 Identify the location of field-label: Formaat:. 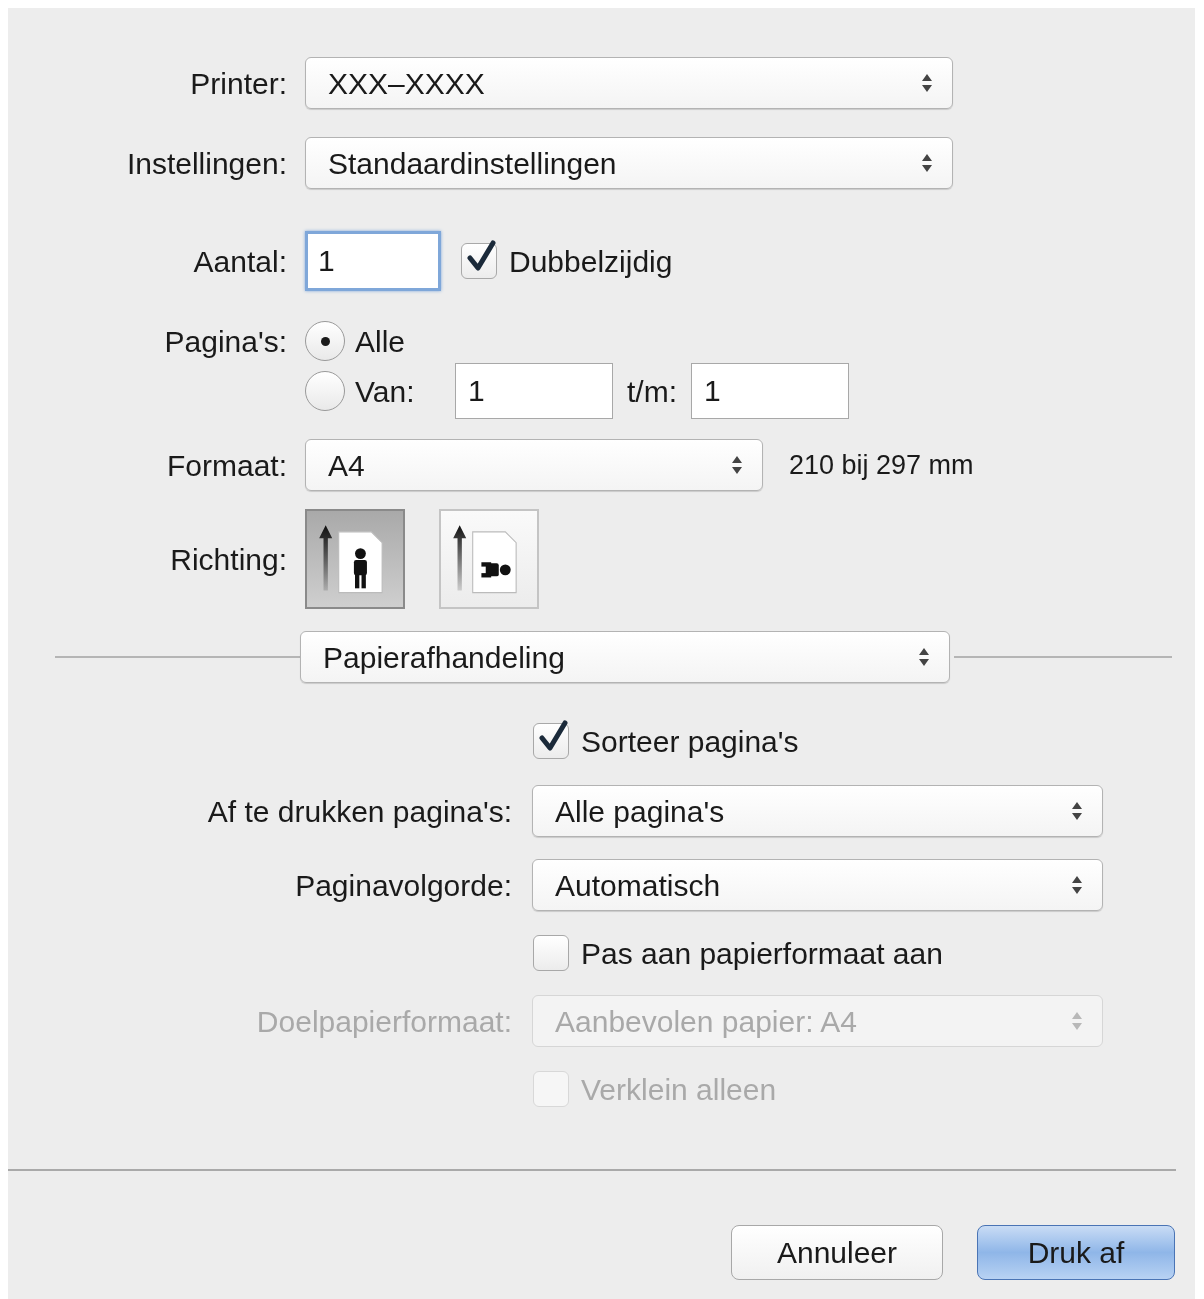
(226, 465).